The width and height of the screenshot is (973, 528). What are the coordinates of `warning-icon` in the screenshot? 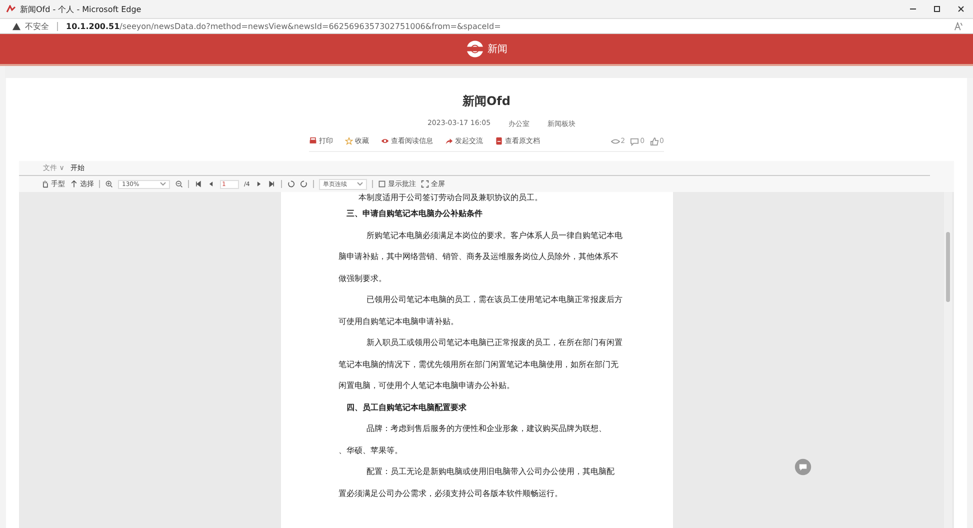 It's located at (16, 26).